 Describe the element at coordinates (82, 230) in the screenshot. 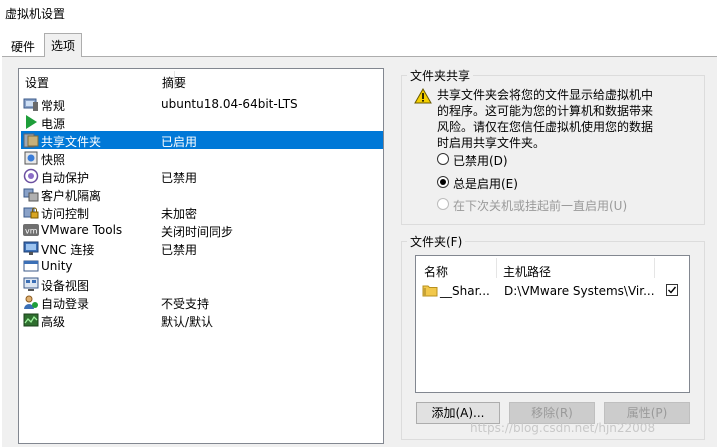

I see `setting-name: VMware Tools` at that location.